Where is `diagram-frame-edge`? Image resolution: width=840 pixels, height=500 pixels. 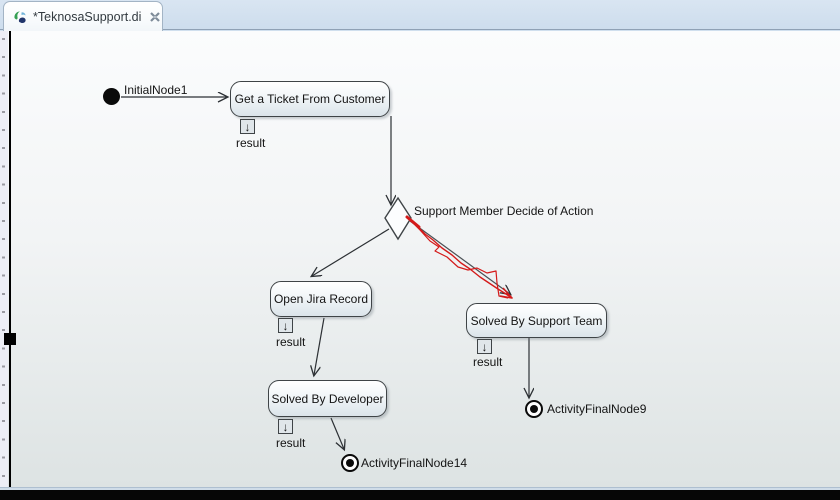 diagram-frame-edge is located at coordinates (10, 259).